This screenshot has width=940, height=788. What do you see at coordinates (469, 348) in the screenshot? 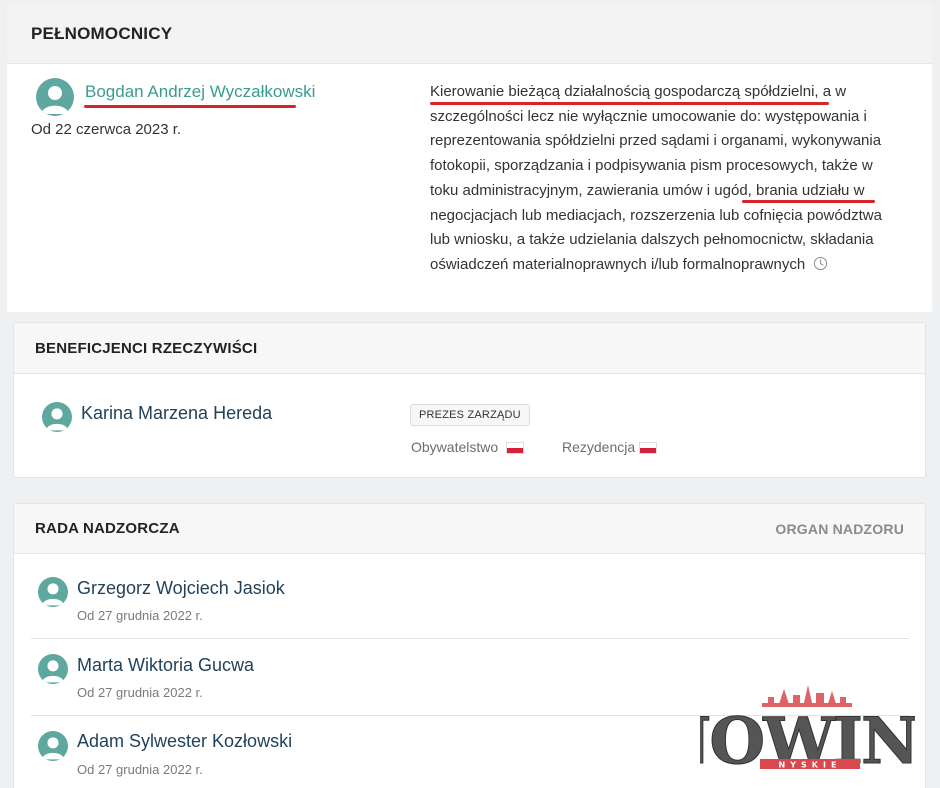
I see `beneficiaries-header: BENEFICJENCI RZECZYWIŚCI` at bounding box center [469, 348].